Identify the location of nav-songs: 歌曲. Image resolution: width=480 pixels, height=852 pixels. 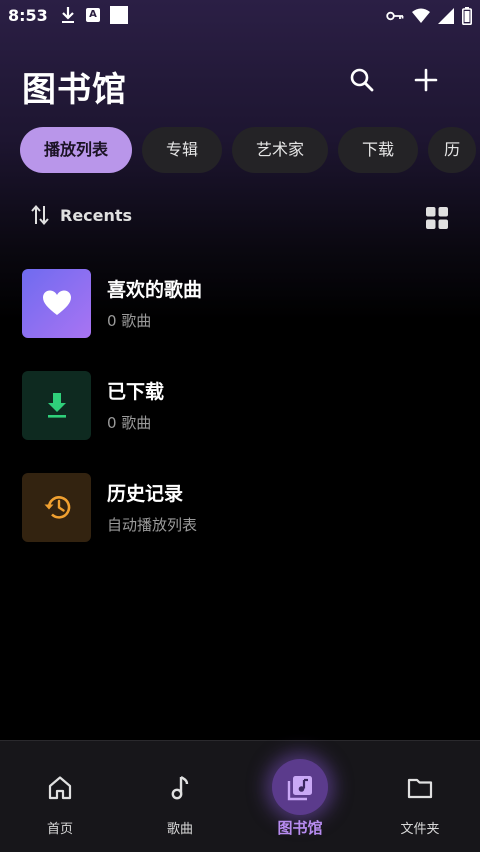
(180, 796).